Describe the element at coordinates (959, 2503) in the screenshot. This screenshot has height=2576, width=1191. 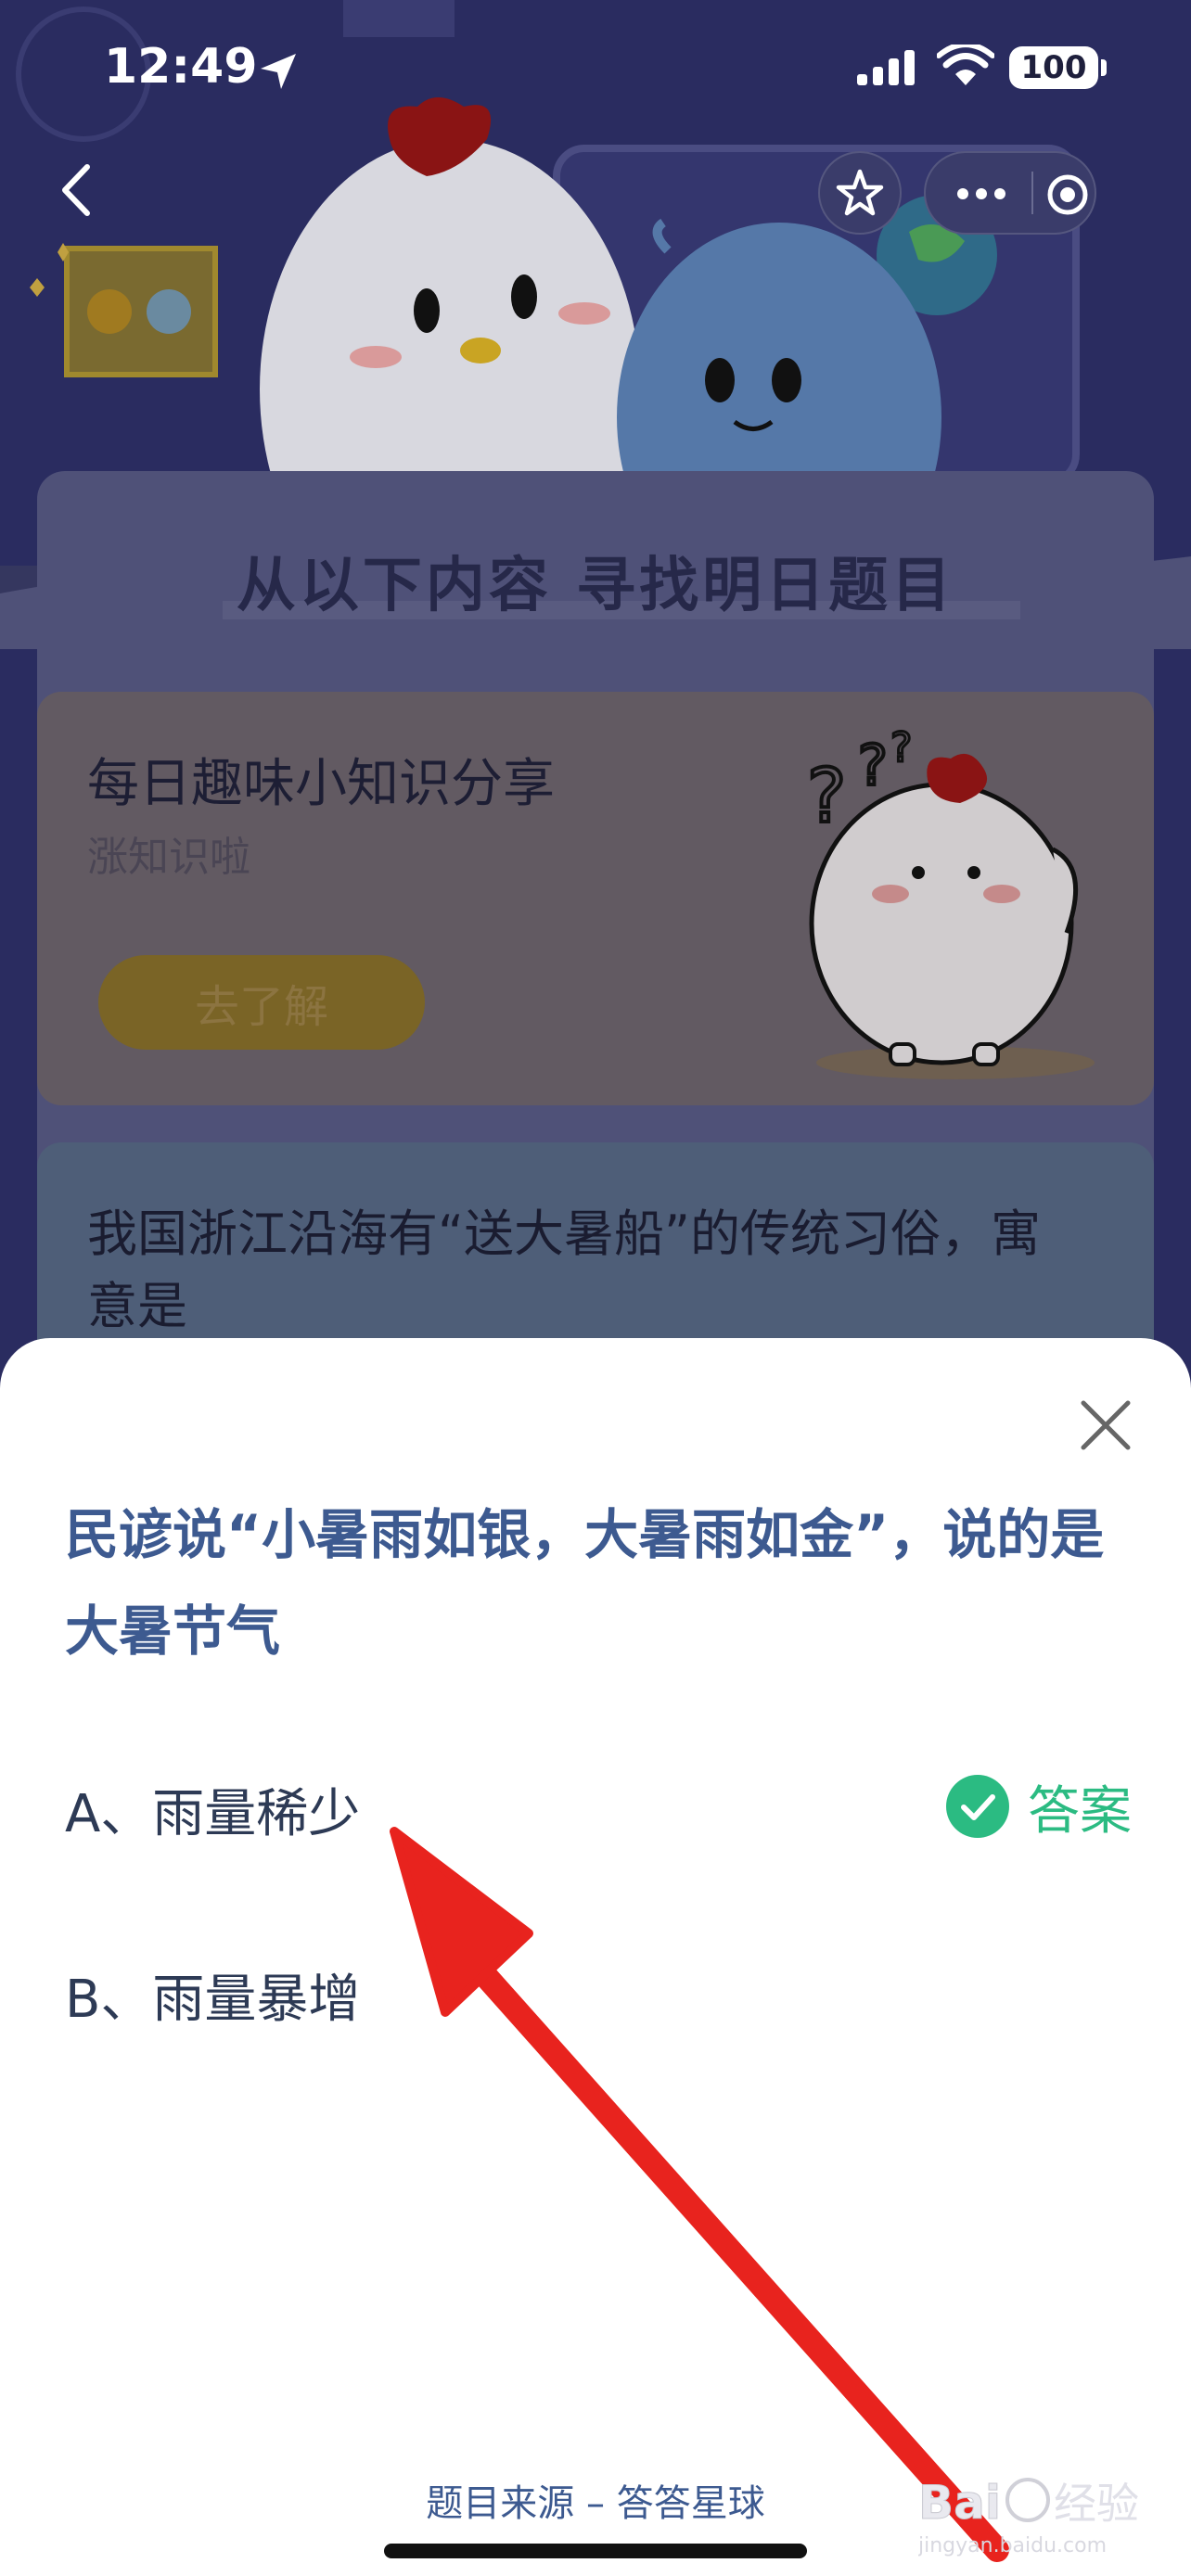
I see `svg-text: Bai` at that location.